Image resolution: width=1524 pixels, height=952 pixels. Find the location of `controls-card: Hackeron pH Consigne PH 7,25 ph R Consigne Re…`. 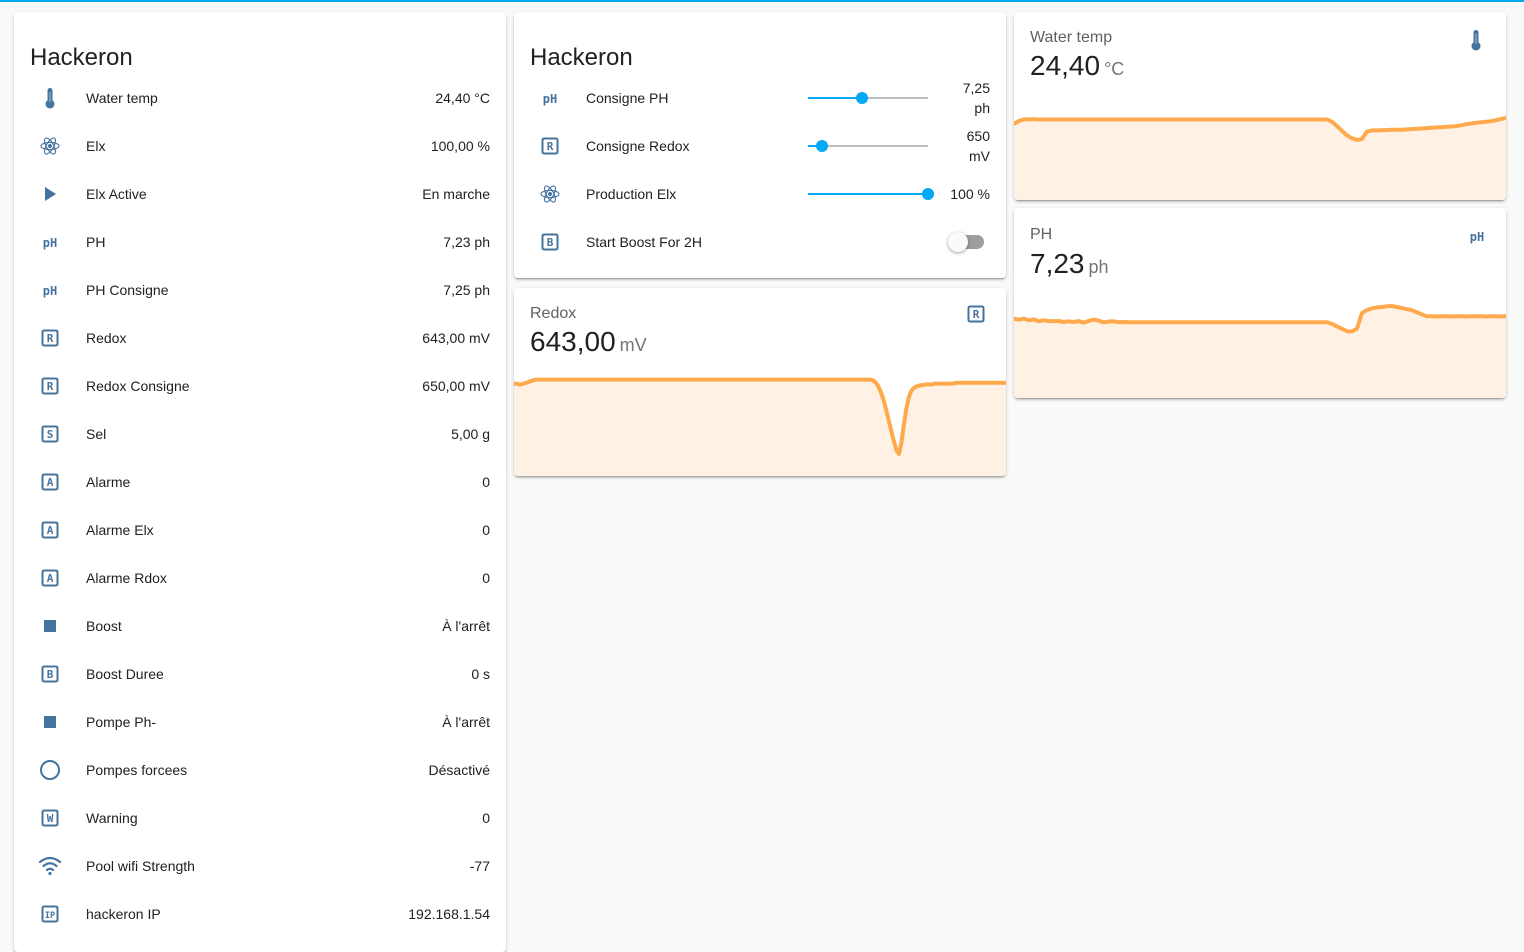

controls-card: Hackeron pH Consigne PH 7,25 ph R Consigne Re… is located at coordinates (760, 145).